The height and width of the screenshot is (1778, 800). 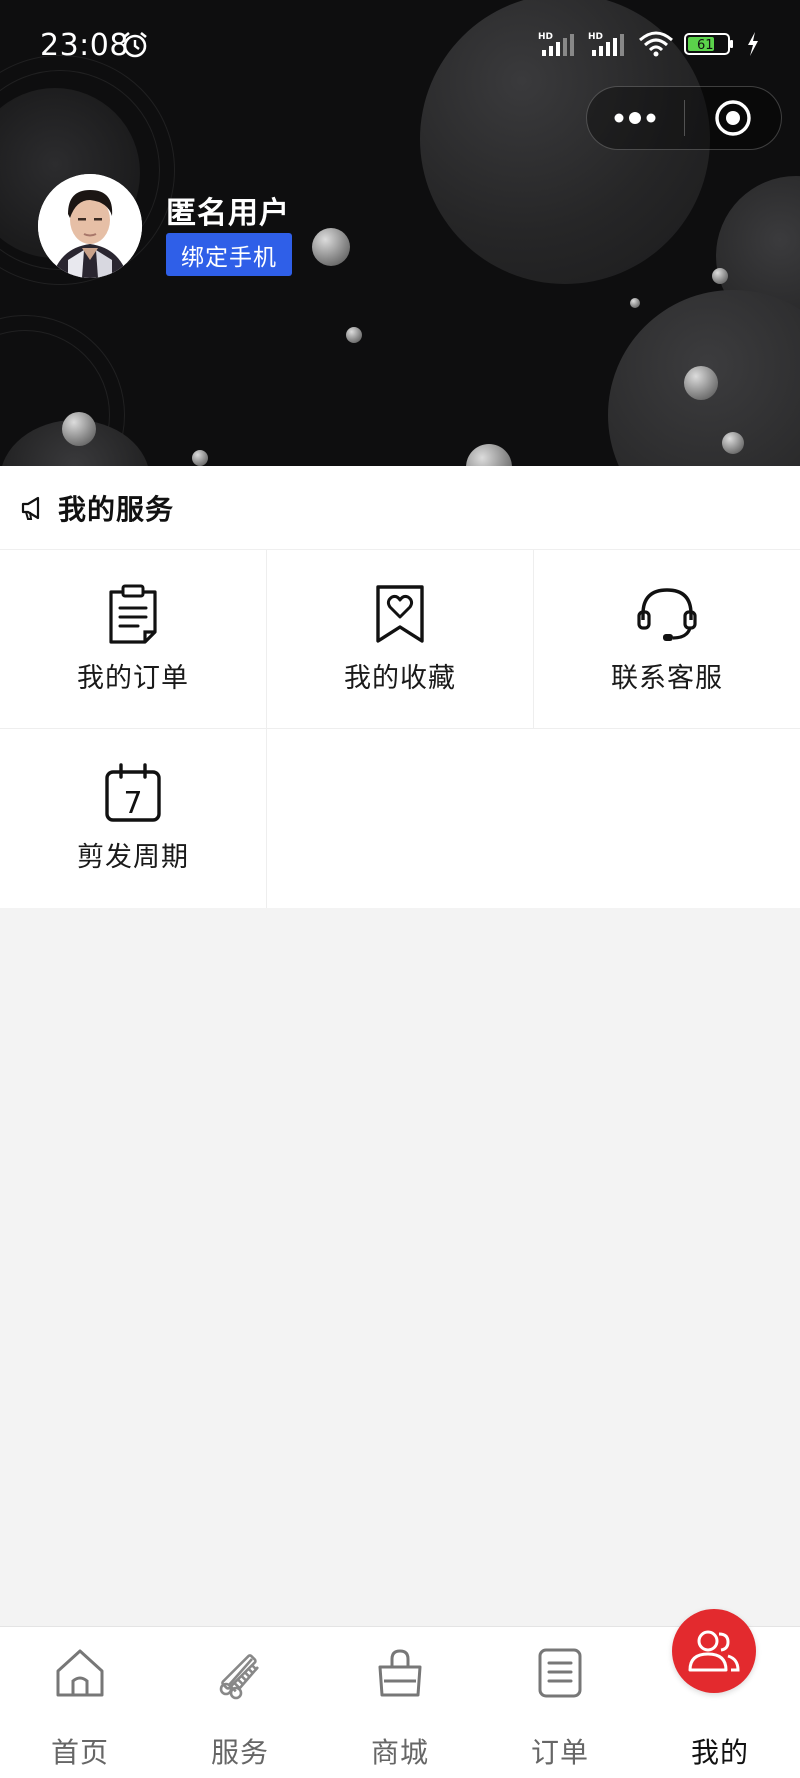 What do you see at coordinates (667, 614) in the screenshot?
I see `headset-icon` at bounding box center [667, 614].